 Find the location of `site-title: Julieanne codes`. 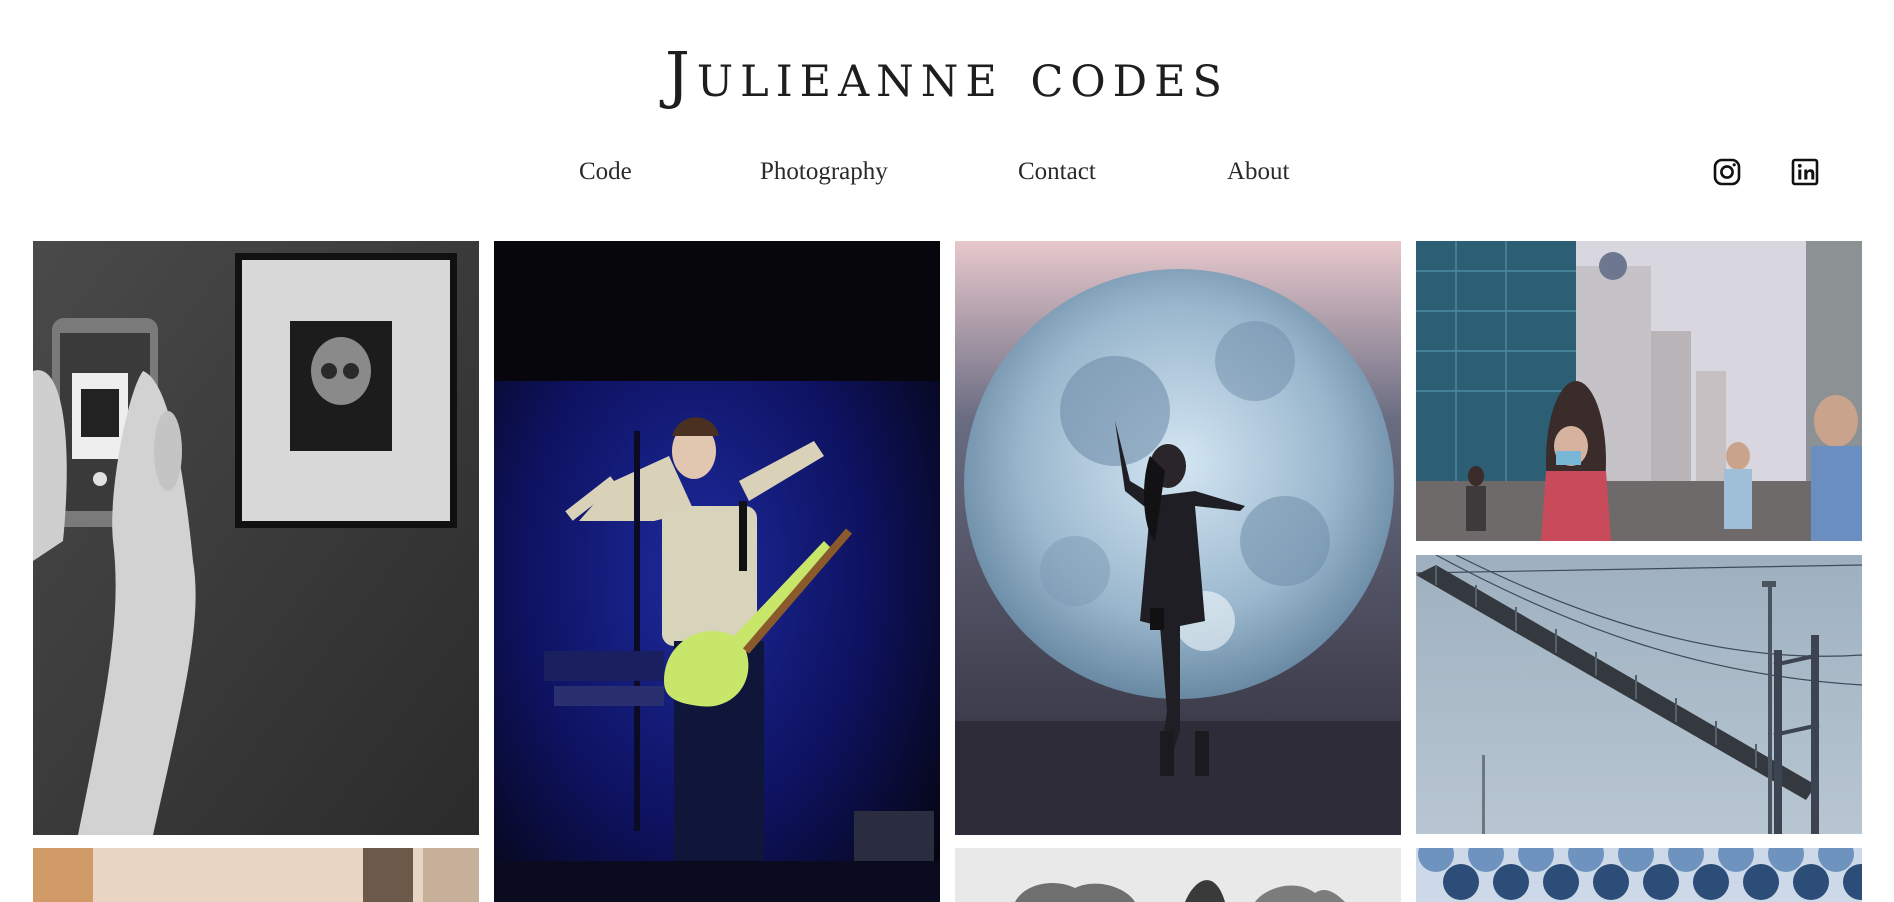

site-title: Julieanne codes is located at coordinates (947, 75).